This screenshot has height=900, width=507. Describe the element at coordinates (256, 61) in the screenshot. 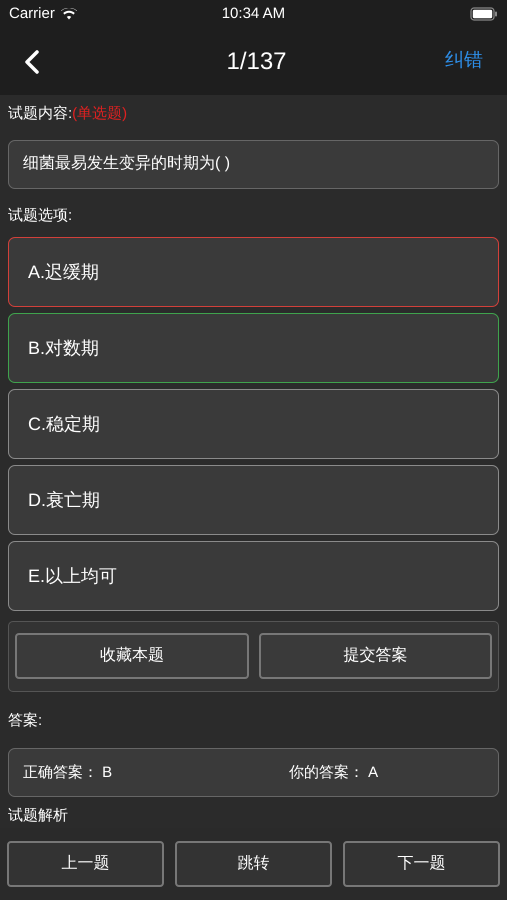

I see `page-title: 1/137` at that location.